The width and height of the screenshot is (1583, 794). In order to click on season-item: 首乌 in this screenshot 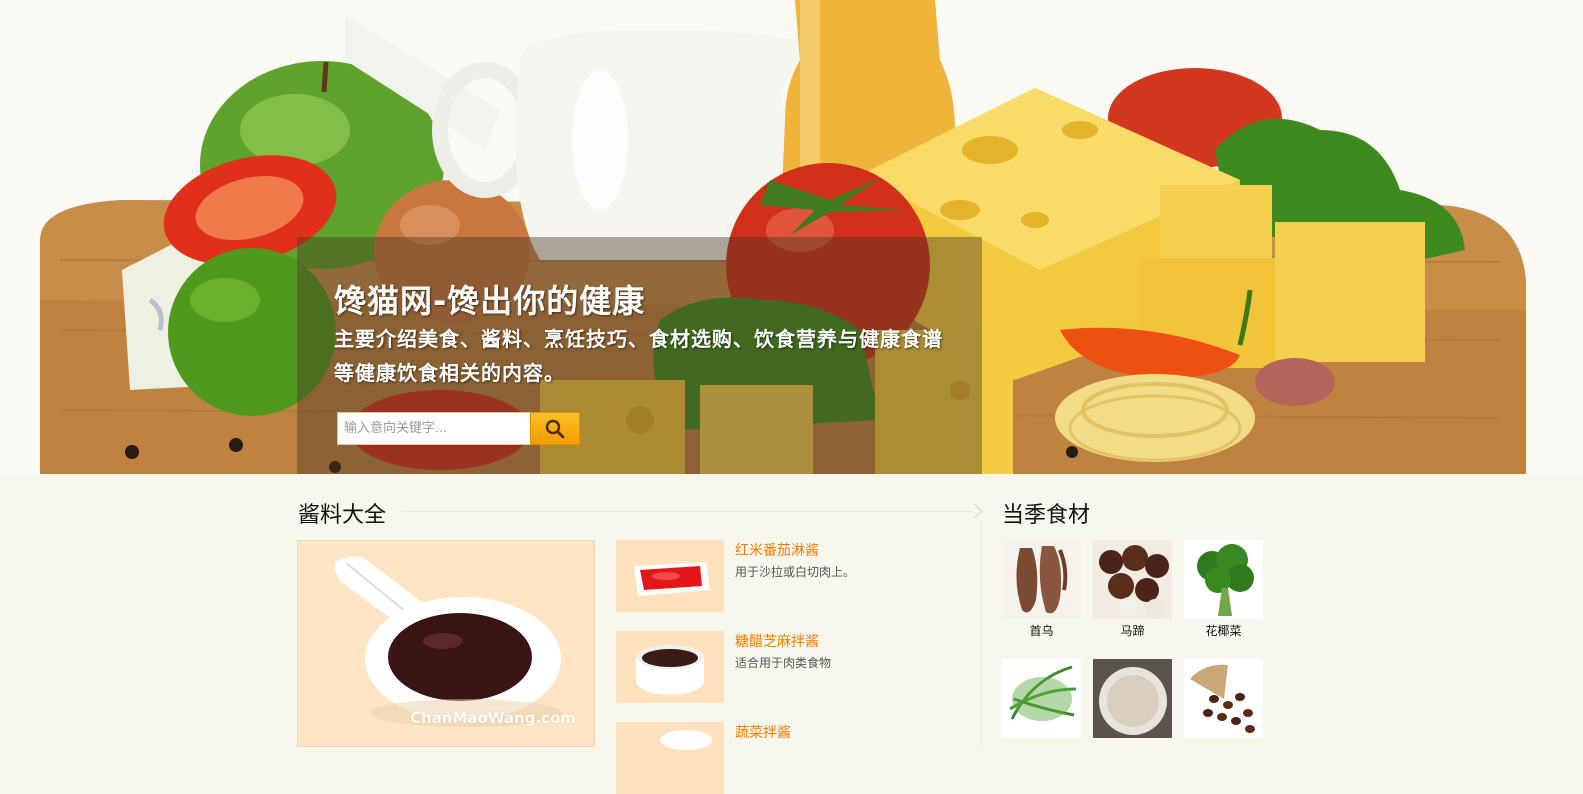, I will do `click(1041, 589)`.